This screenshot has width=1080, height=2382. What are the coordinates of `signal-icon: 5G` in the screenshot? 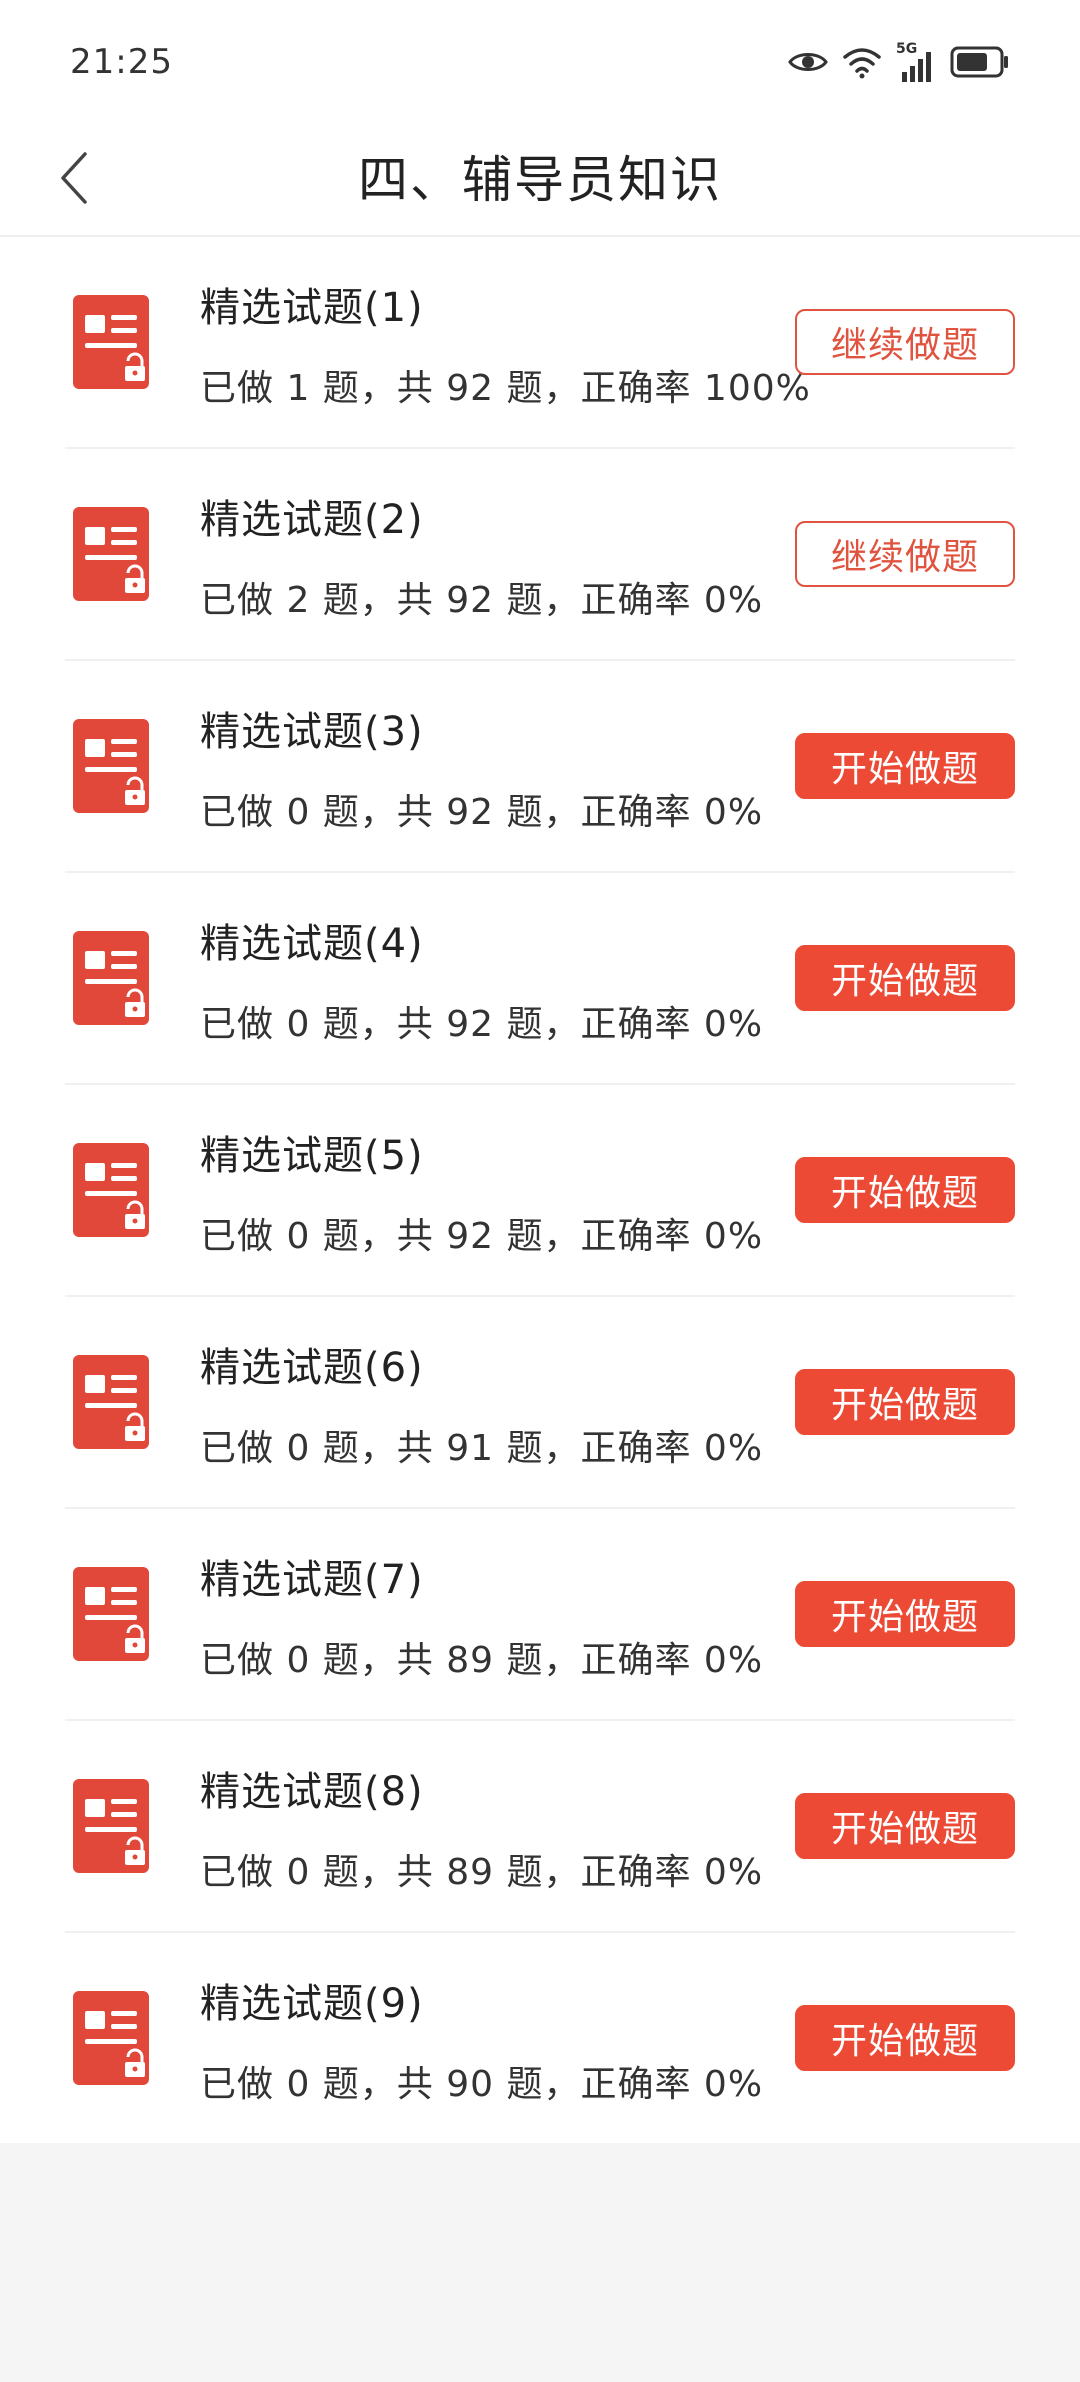 It's located at (916, 62).